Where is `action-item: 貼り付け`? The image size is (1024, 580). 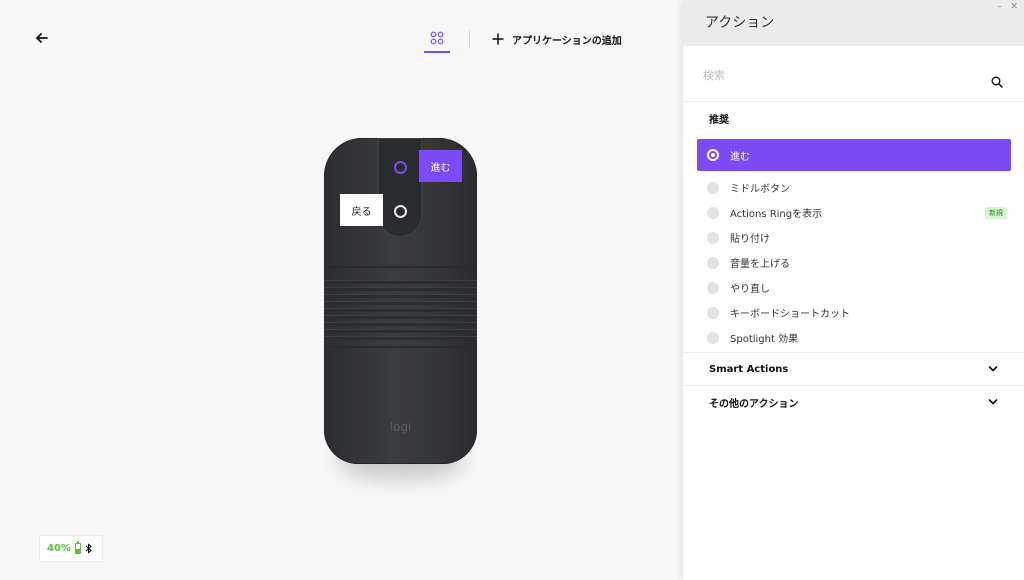 action-item: 貼り付け is located at coordinates (857, 237).